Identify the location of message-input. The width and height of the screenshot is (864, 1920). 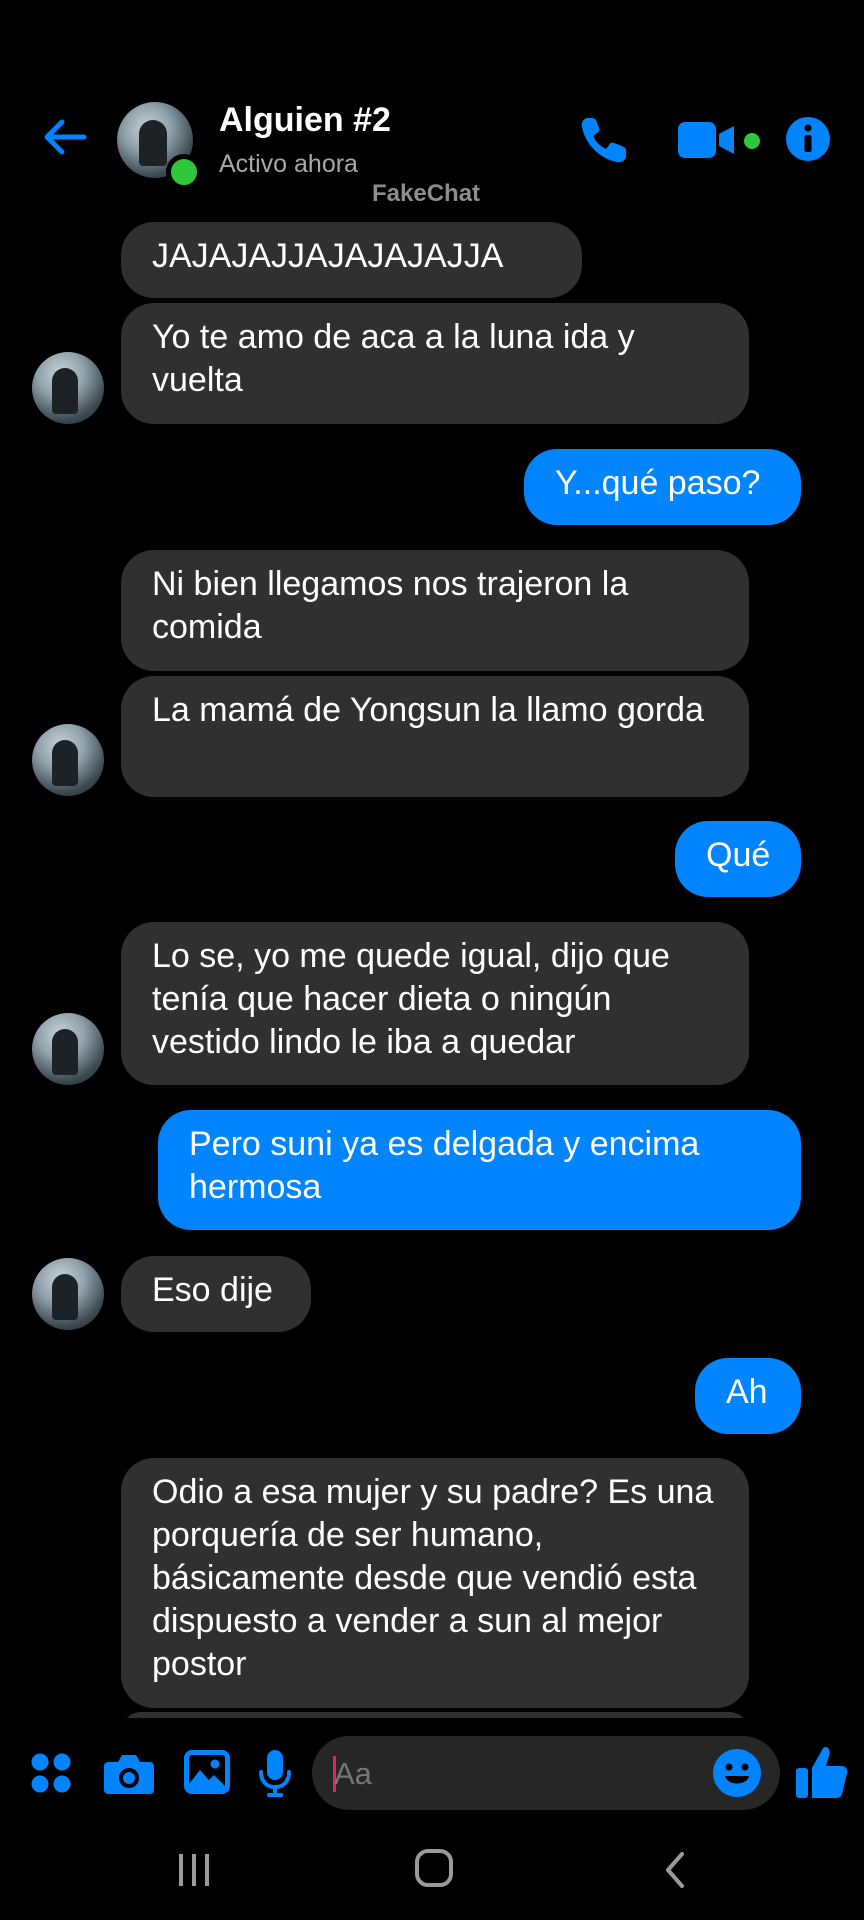
(504, 1774).